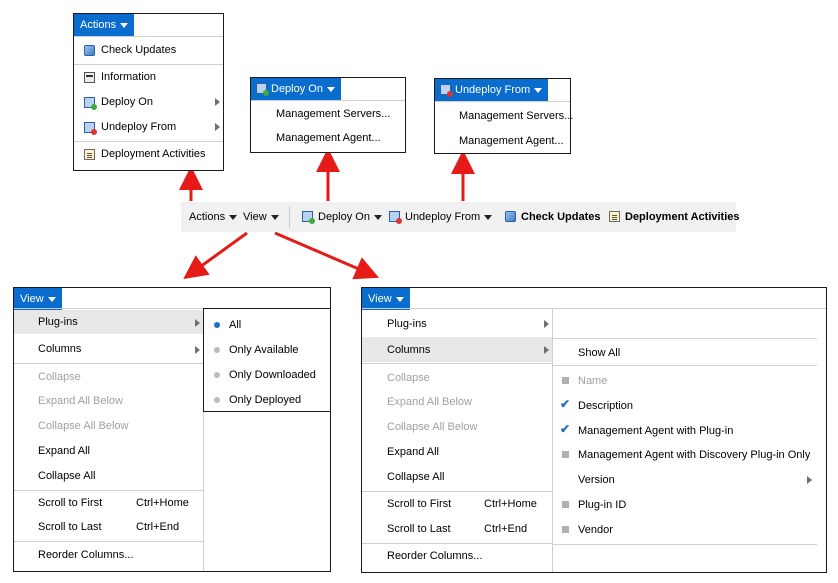 This screenshot has height=583, width=838. Describe the element at coordinates (595, 530) in the screenshot. I see `columns-vendor: Vendor` at that location.